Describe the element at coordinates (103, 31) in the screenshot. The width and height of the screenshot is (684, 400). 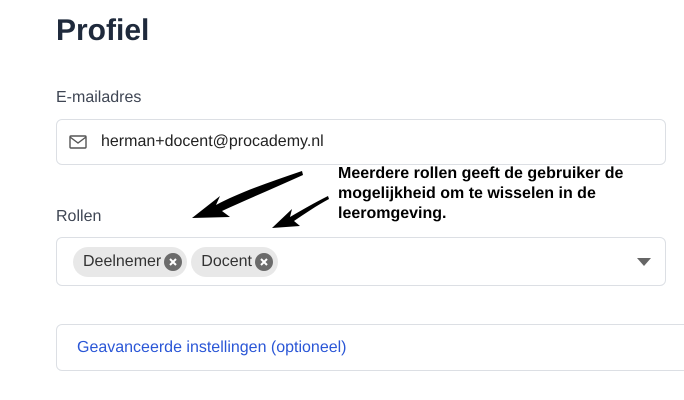
I see `page-title: Profiel` at that location.